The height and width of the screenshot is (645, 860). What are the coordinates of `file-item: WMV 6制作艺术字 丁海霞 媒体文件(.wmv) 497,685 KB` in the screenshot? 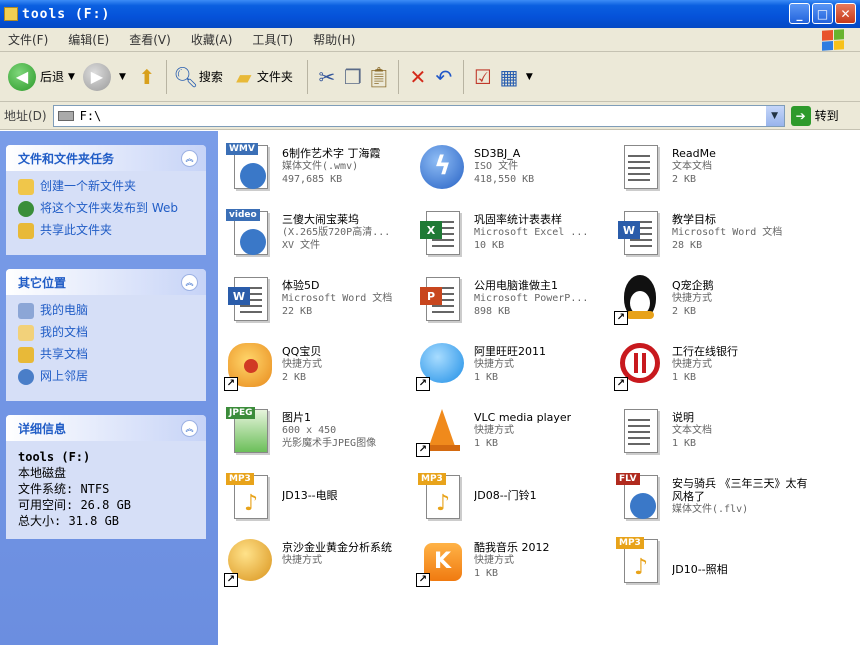 It's located at (322, 173).